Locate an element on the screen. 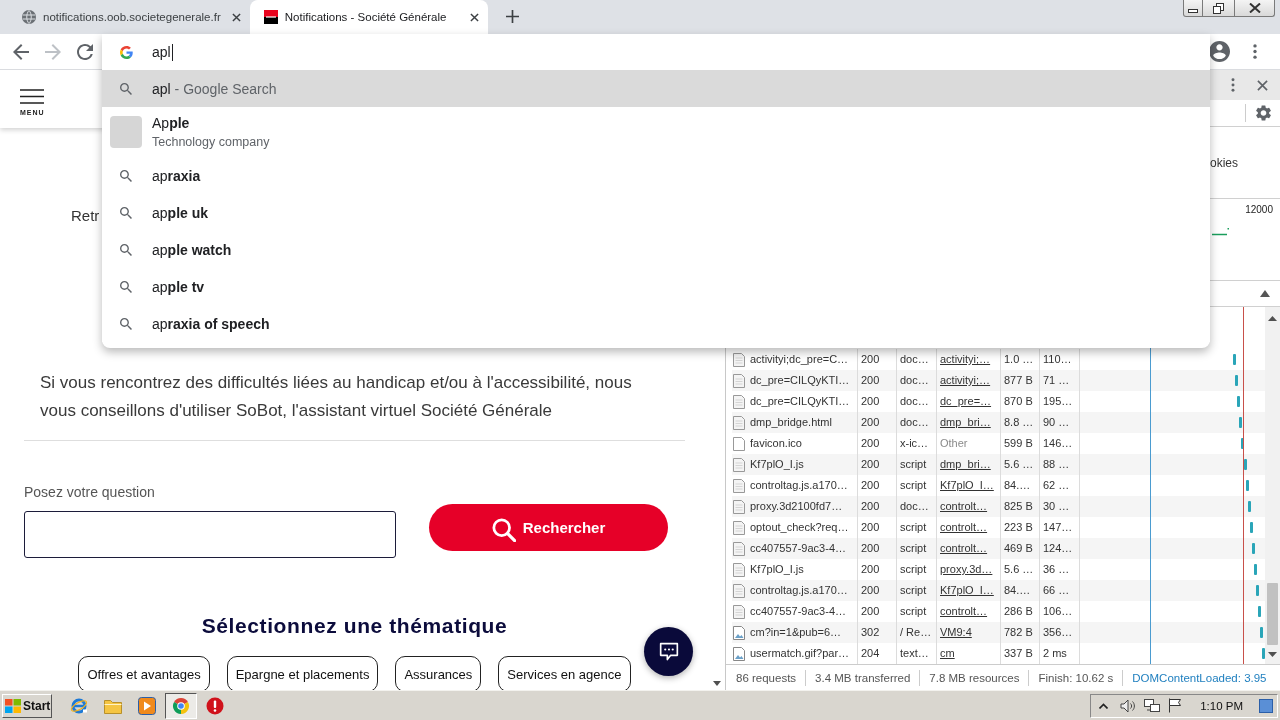 This screenshot has height=720, width=1280. overview-graph-line is located at coordinates (1220, 232).